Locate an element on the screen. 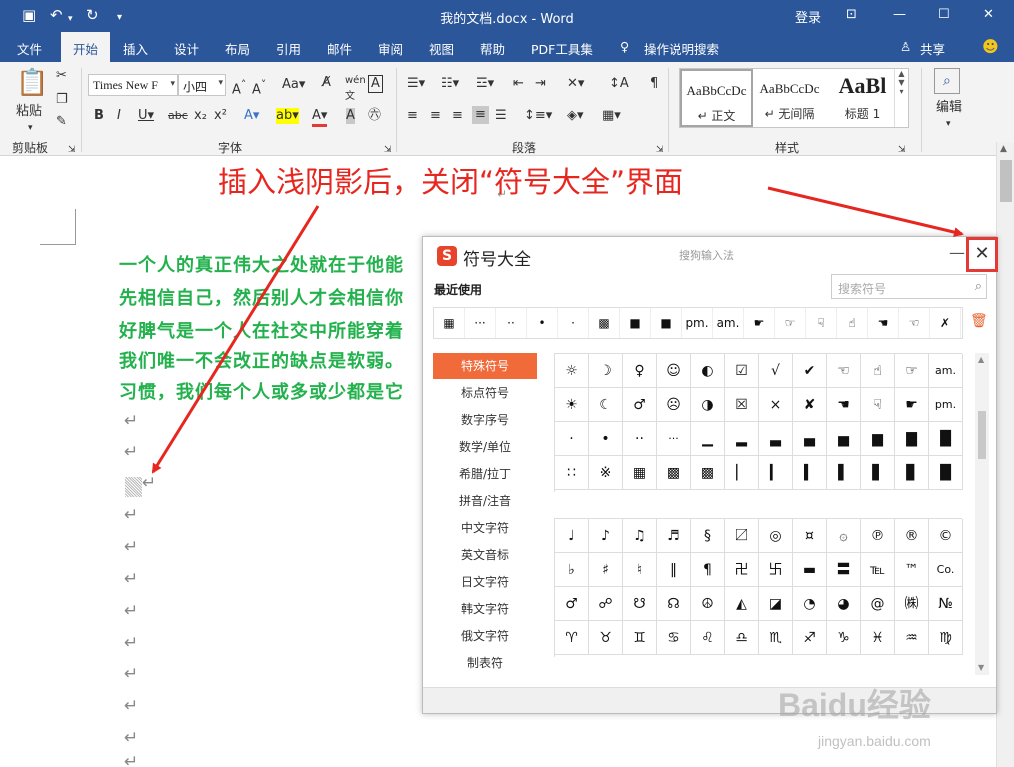  baidu-watermark-url: jingyan.baidu.com is located at coordinates (874, 741).